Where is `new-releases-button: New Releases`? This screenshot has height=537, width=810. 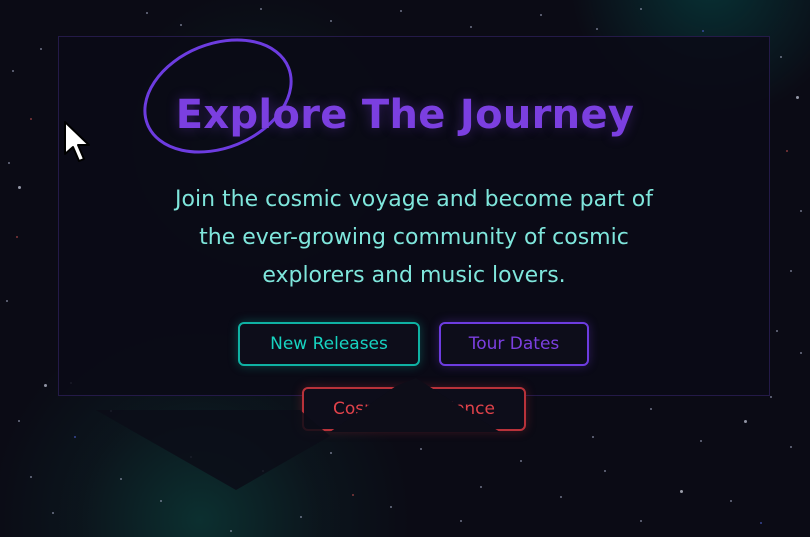
new-releases-button: New Releases is located at coordinates (329, 344).